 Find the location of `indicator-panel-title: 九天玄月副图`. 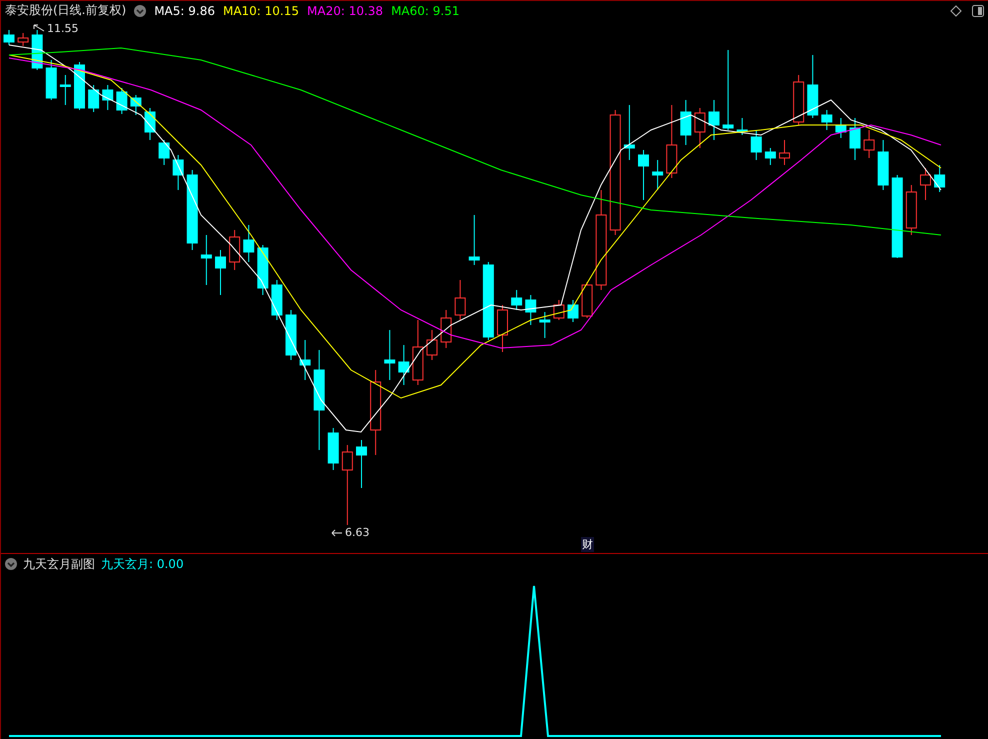

indicator-panel-title: 九天玄月副图 is located at coordinates (59, 564).